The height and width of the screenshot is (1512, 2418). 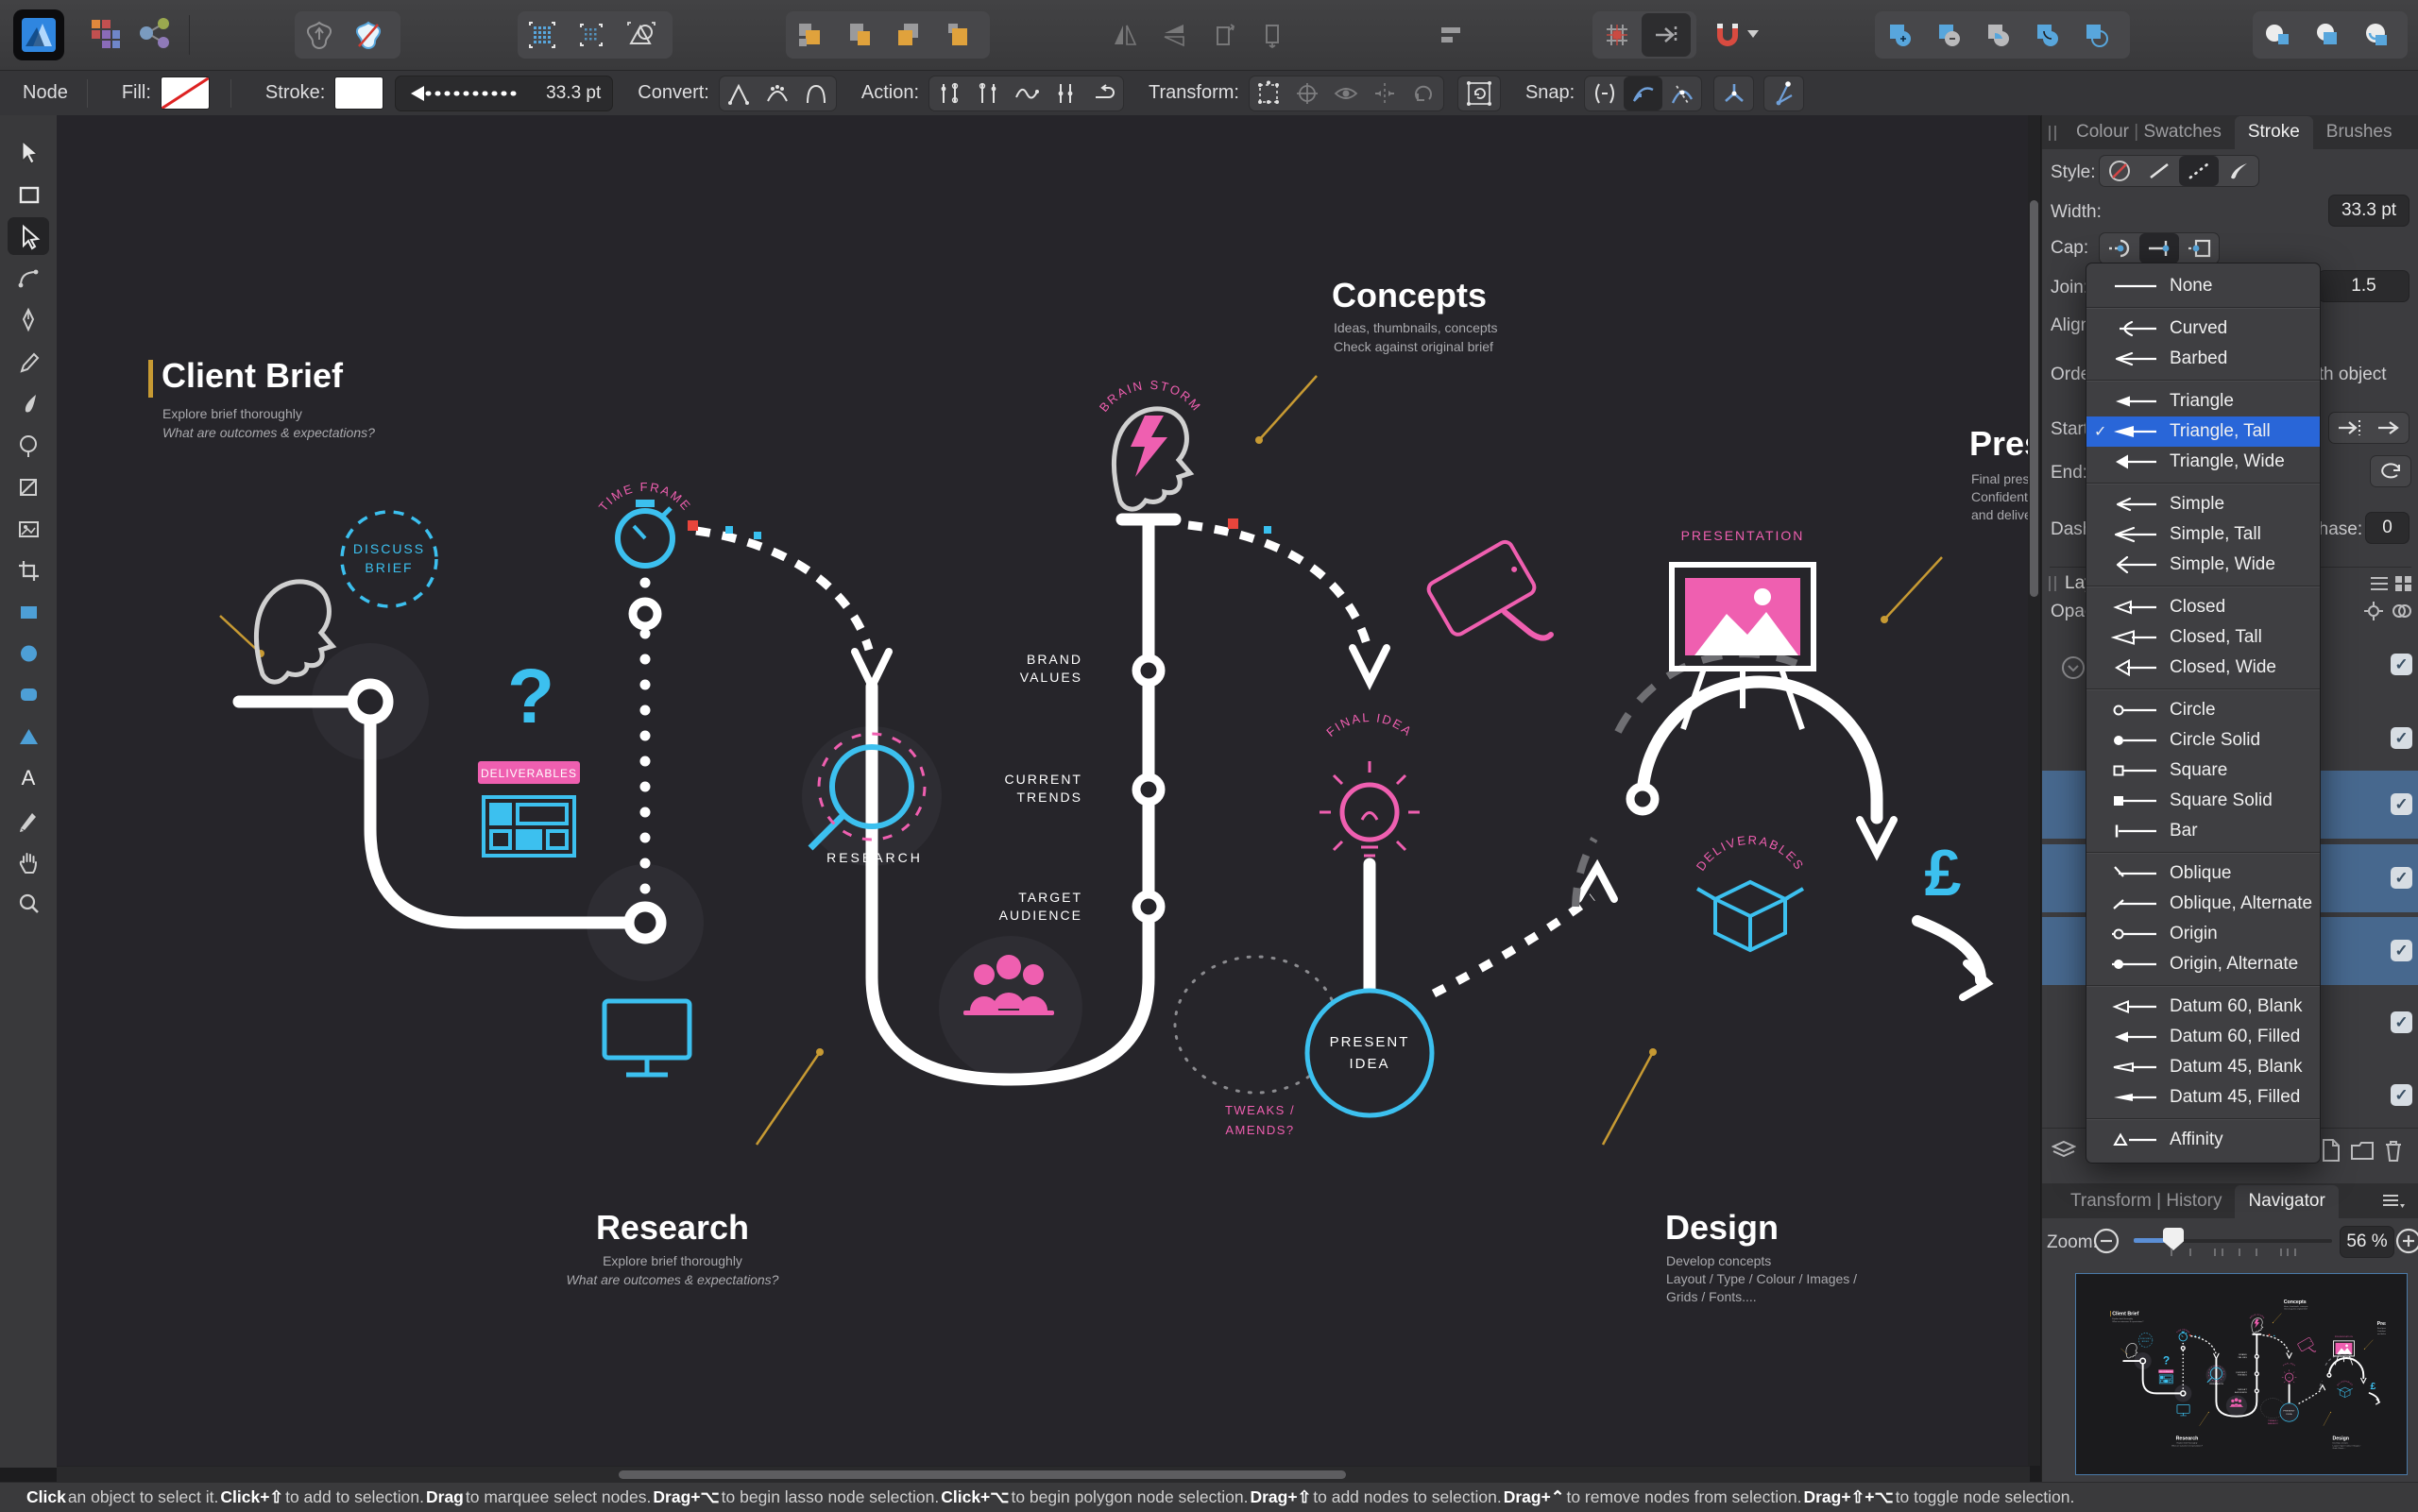 I want to click on navigator-thumbnail, so click(x=2241, y=1374).